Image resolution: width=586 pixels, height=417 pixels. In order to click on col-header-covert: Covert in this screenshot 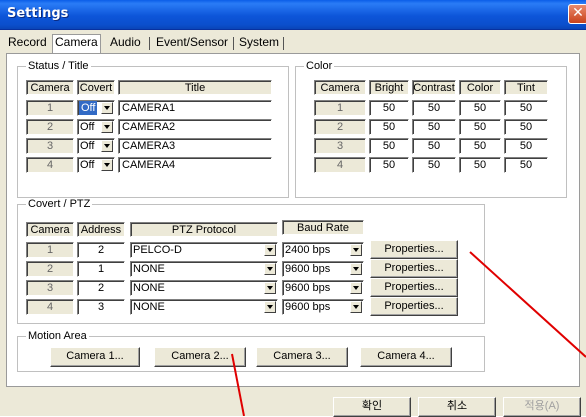, I will do `click(96, 87)`.